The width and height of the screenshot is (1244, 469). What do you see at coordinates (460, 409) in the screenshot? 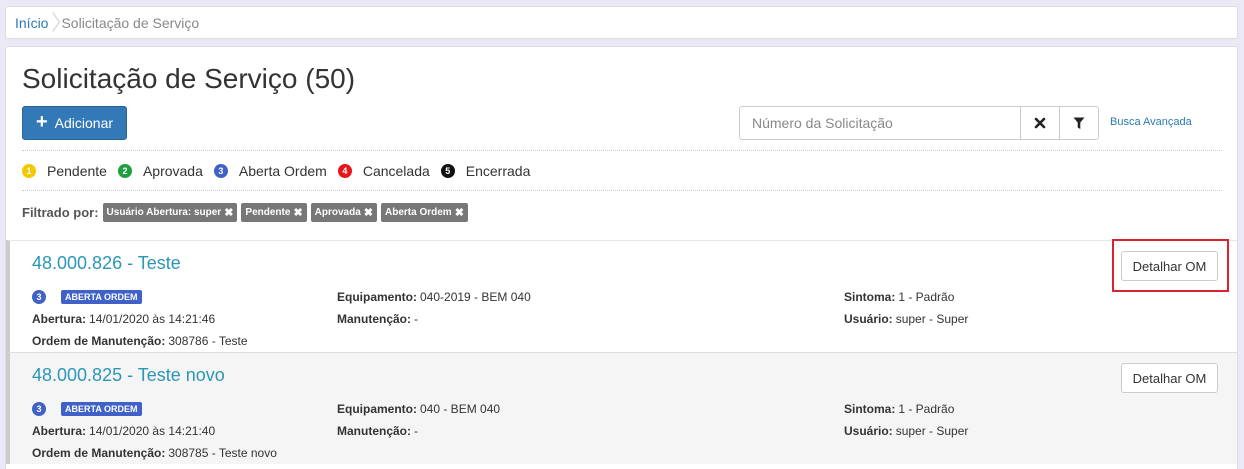
I see `field-value: 040 - BEM 040` at bounding box center [460, 409].